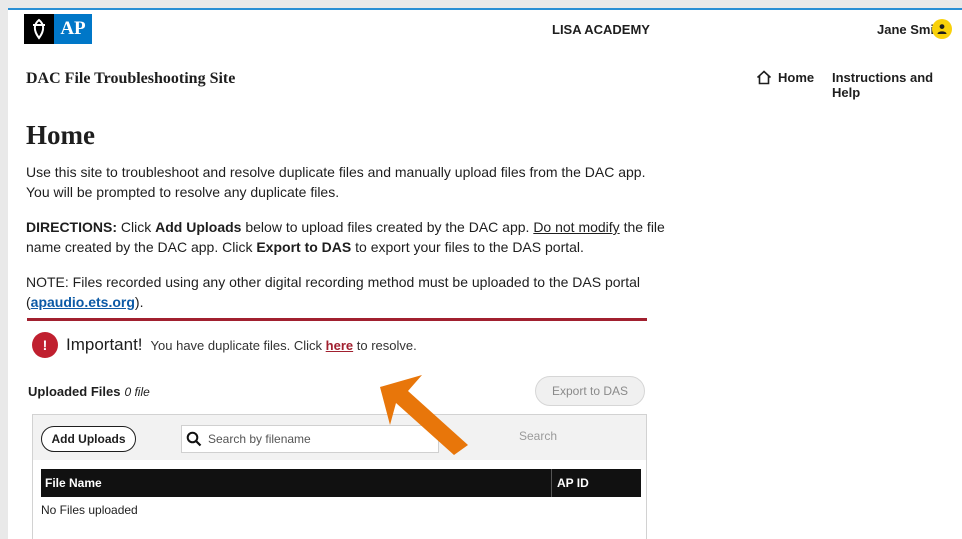 The image size is (962, 539). What do you see at coordinates (339, 437) in the screenshot?
I see `uploads-toolbar: Add Uploads Search` at bounding box center [339, 437].